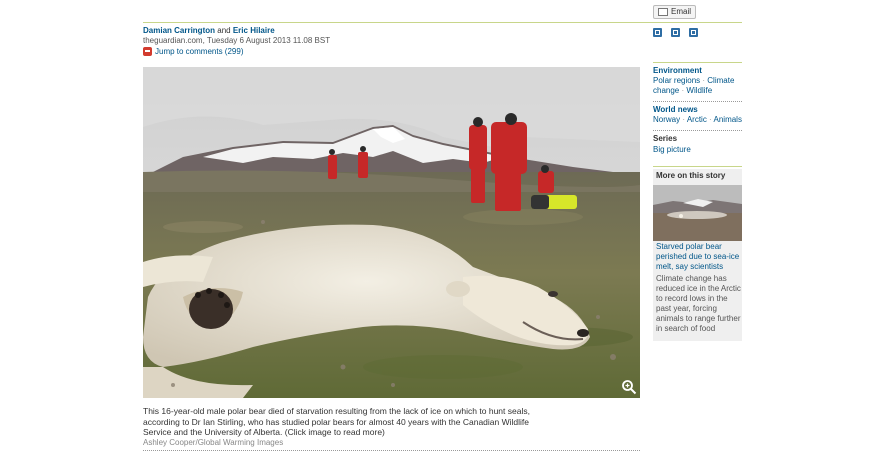 Image resolution: width=873 pixels, height=455 pixels. What do you see at coordinates (693, 32) in the screenshot?
I see `save-icon` at bounding box center [693, 32].